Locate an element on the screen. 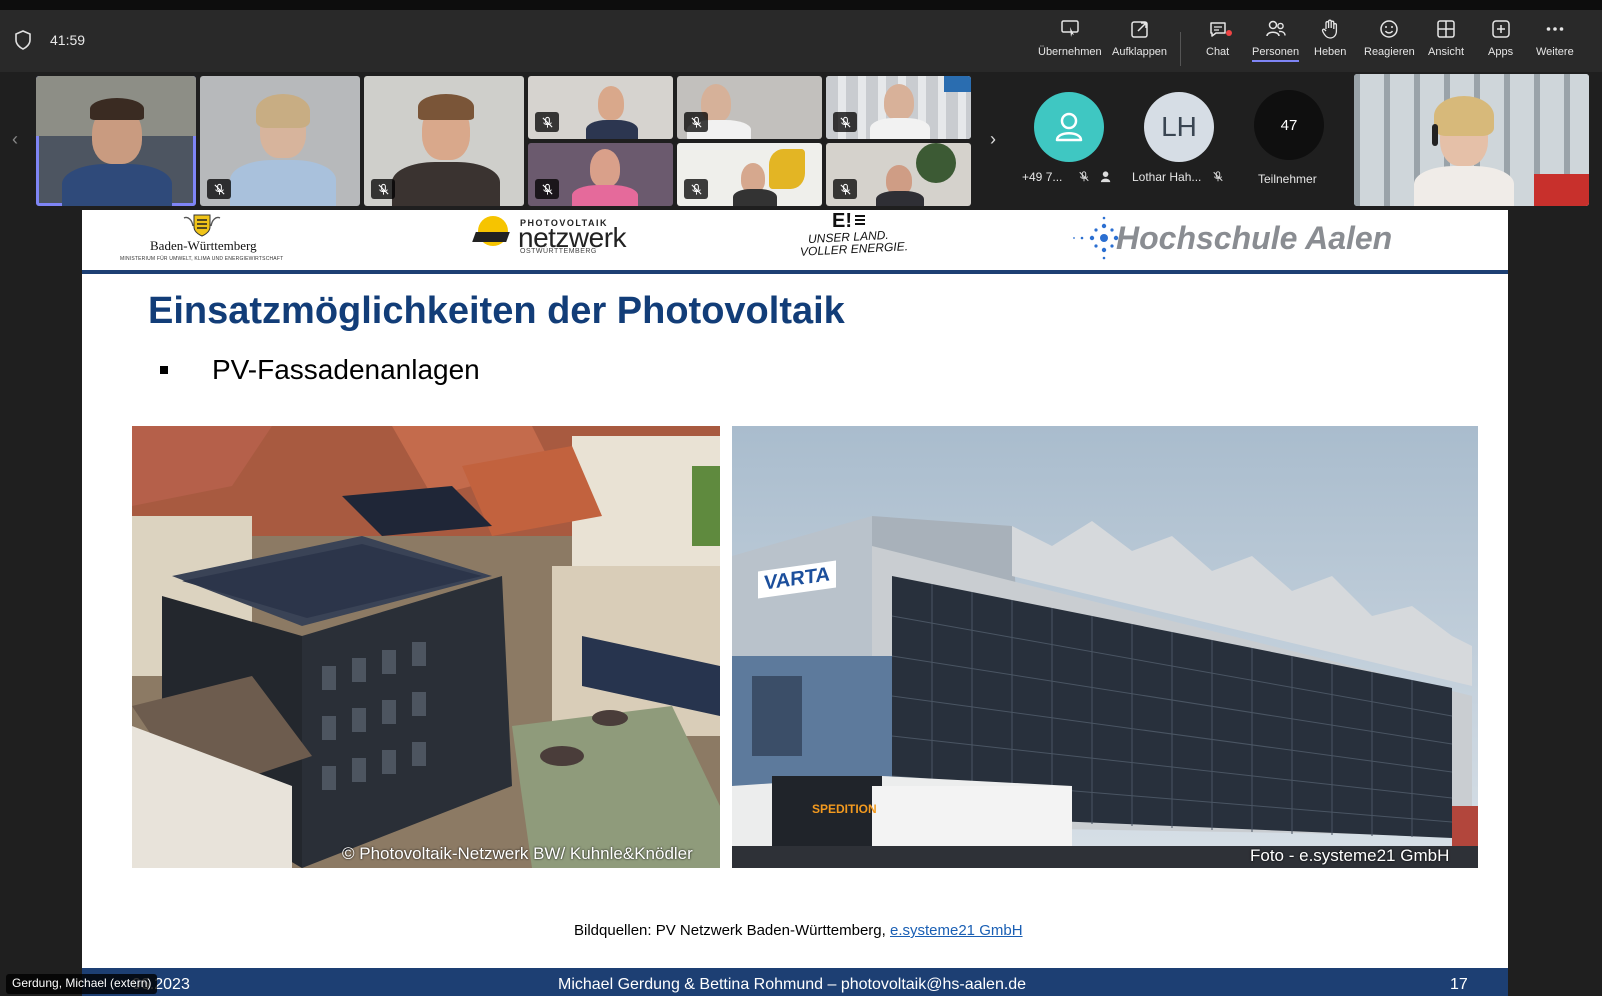 The width and height of the screenshot is (1602, 996). chat-label: Chat is located at coordinates (1218, 52).